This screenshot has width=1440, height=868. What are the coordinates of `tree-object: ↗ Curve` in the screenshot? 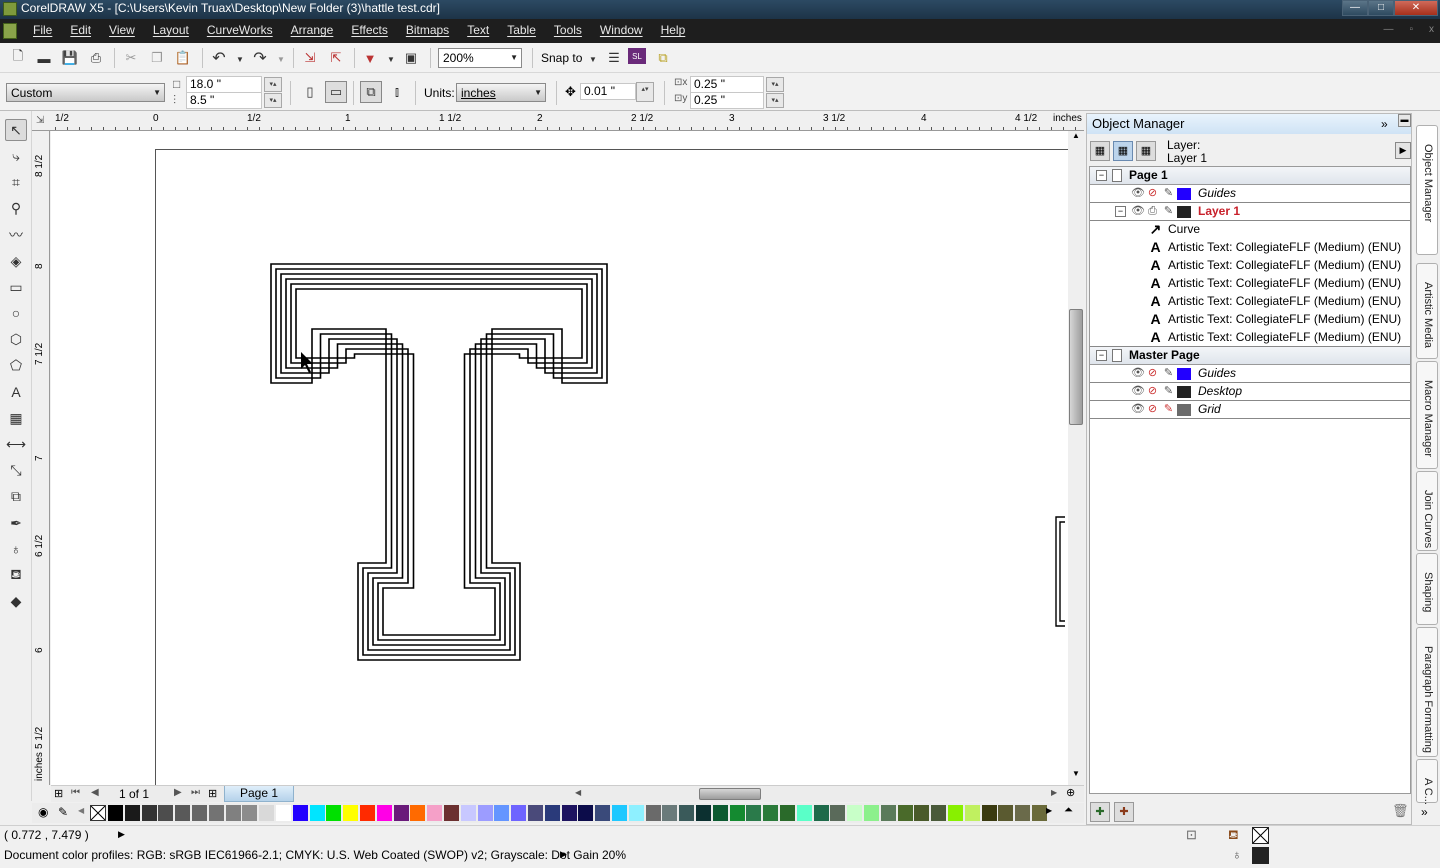 It's located at (1250, 230).